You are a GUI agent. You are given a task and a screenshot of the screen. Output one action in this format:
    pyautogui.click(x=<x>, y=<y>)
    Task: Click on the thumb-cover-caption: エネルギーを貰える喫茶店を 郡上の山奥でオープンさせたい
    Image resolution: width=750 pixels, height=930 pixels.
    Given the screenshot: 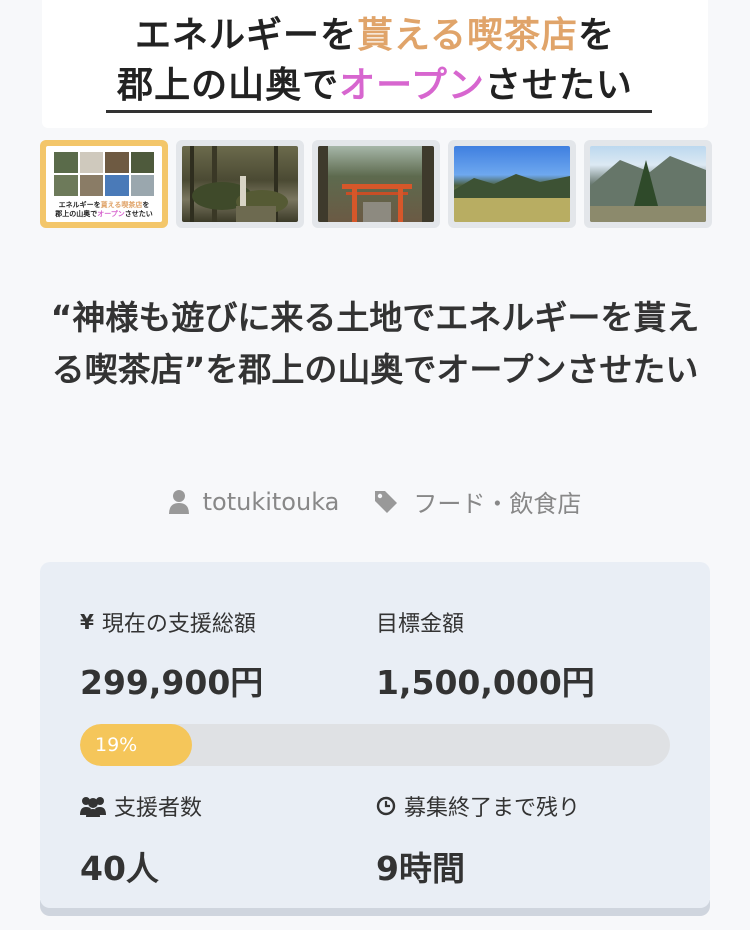 What is the action you would take?
    pyautogui.click(x=104, y=209)
    